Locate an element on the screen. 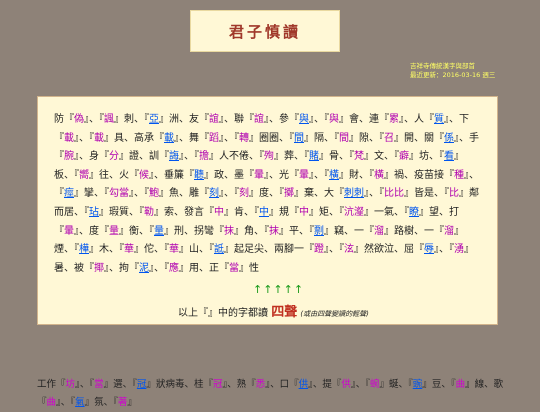 Image resolution: width=540 pixels, height=412 pixels. highlighted-char: 擲 is located at coordinates (289, 194).